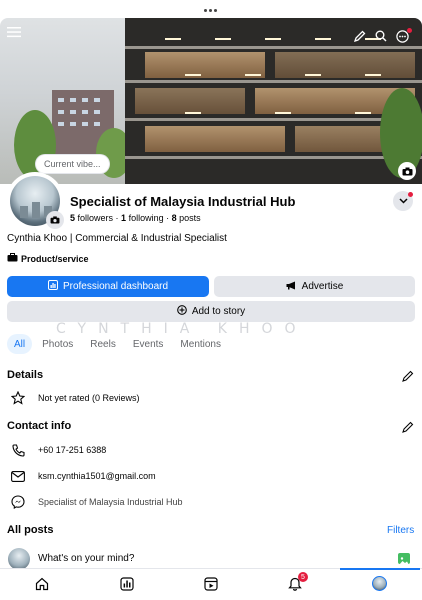  Describe the element at coordinates (379, 583) in the screenshot. I see `profile-tab-avatar` at that location.